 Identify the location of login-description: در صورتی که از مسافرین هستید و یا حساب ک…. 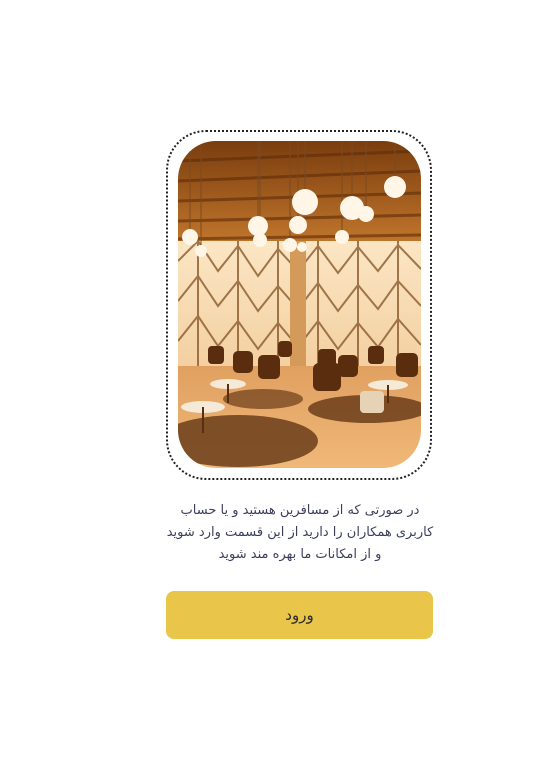
(300, 533).